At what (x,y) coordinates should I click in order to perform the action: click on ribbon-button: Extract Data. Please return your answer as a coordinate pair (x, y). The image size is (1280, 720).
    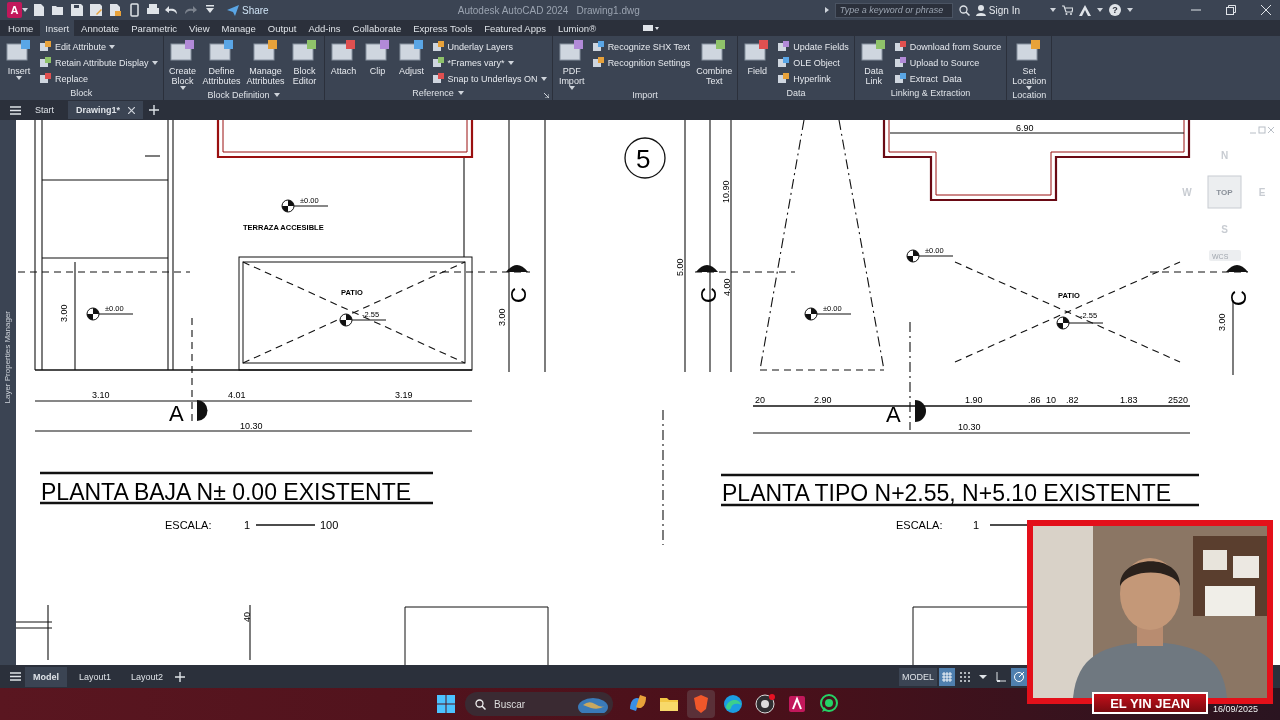
    Looking at the image, I should click on (947, 78).